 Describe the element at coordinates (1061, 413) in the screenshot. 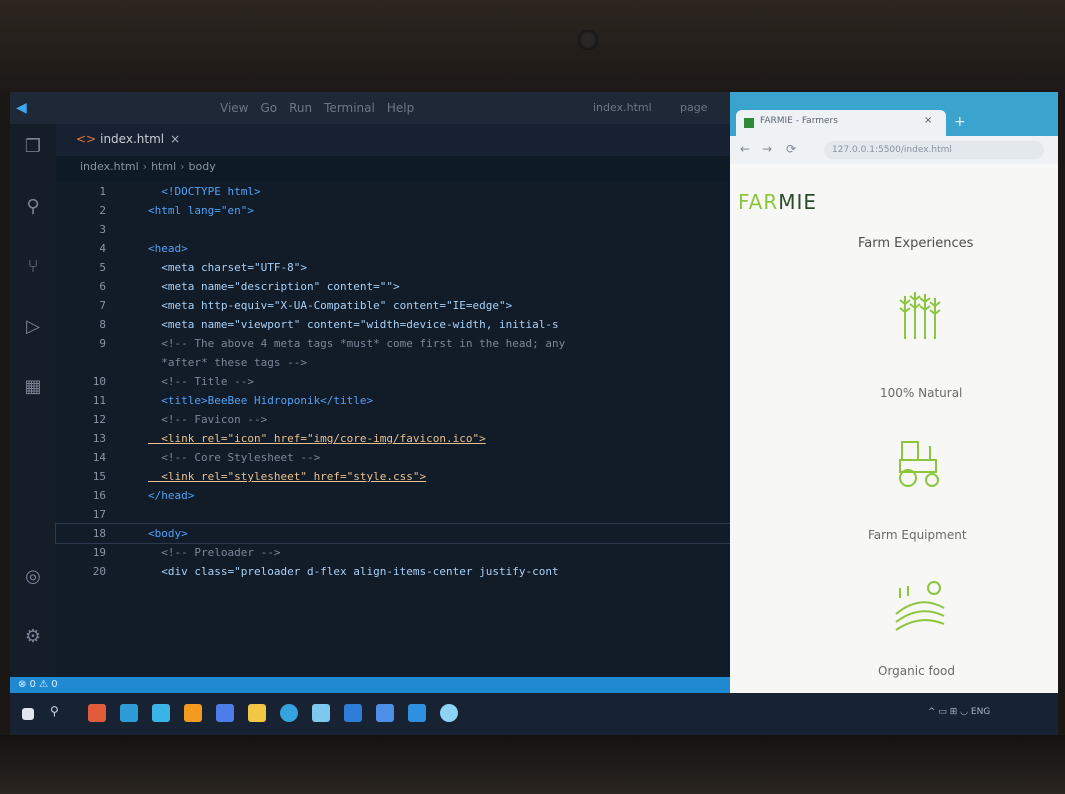

I see `laptop-bezel-right` at that location.